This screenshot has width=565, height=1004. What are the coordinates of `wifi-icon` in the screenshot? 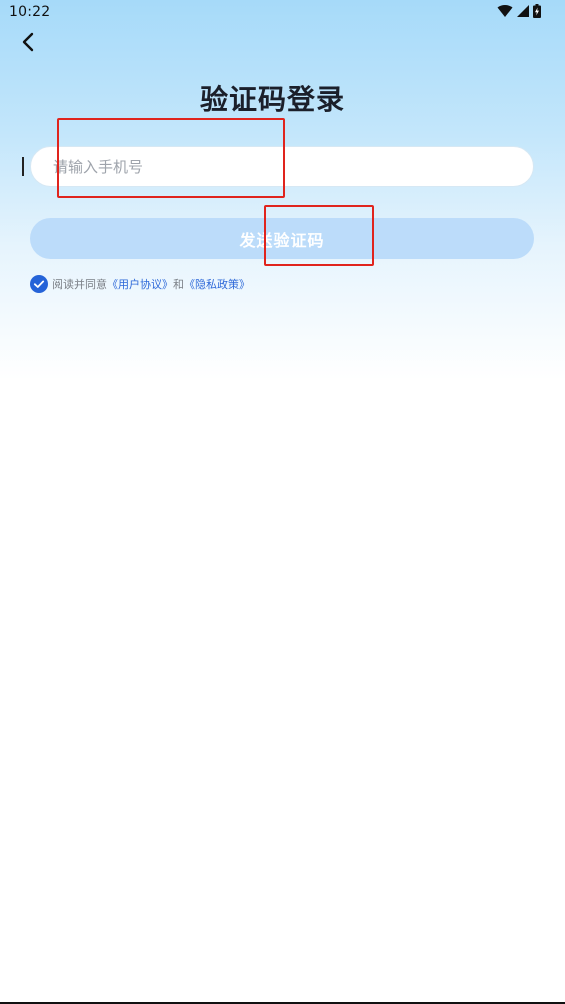 It's located at (505, 11).